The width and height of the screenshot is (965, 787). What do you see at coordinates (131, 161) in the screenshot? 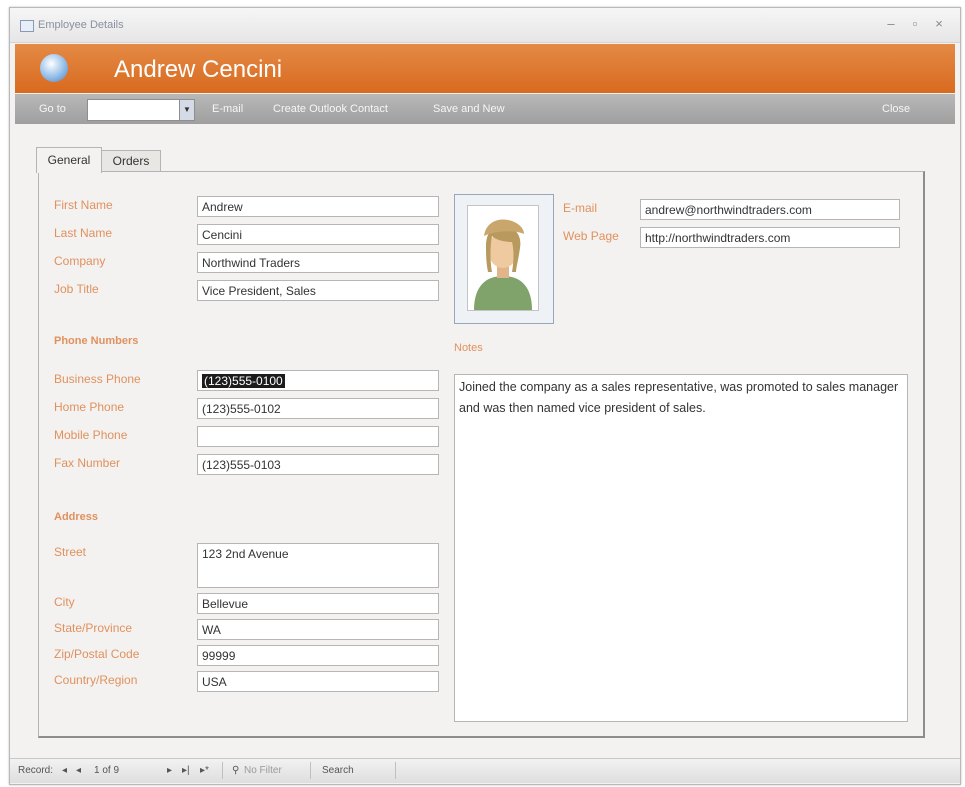
I see `tab-orders: Orders` at bounding box center [131, 161].